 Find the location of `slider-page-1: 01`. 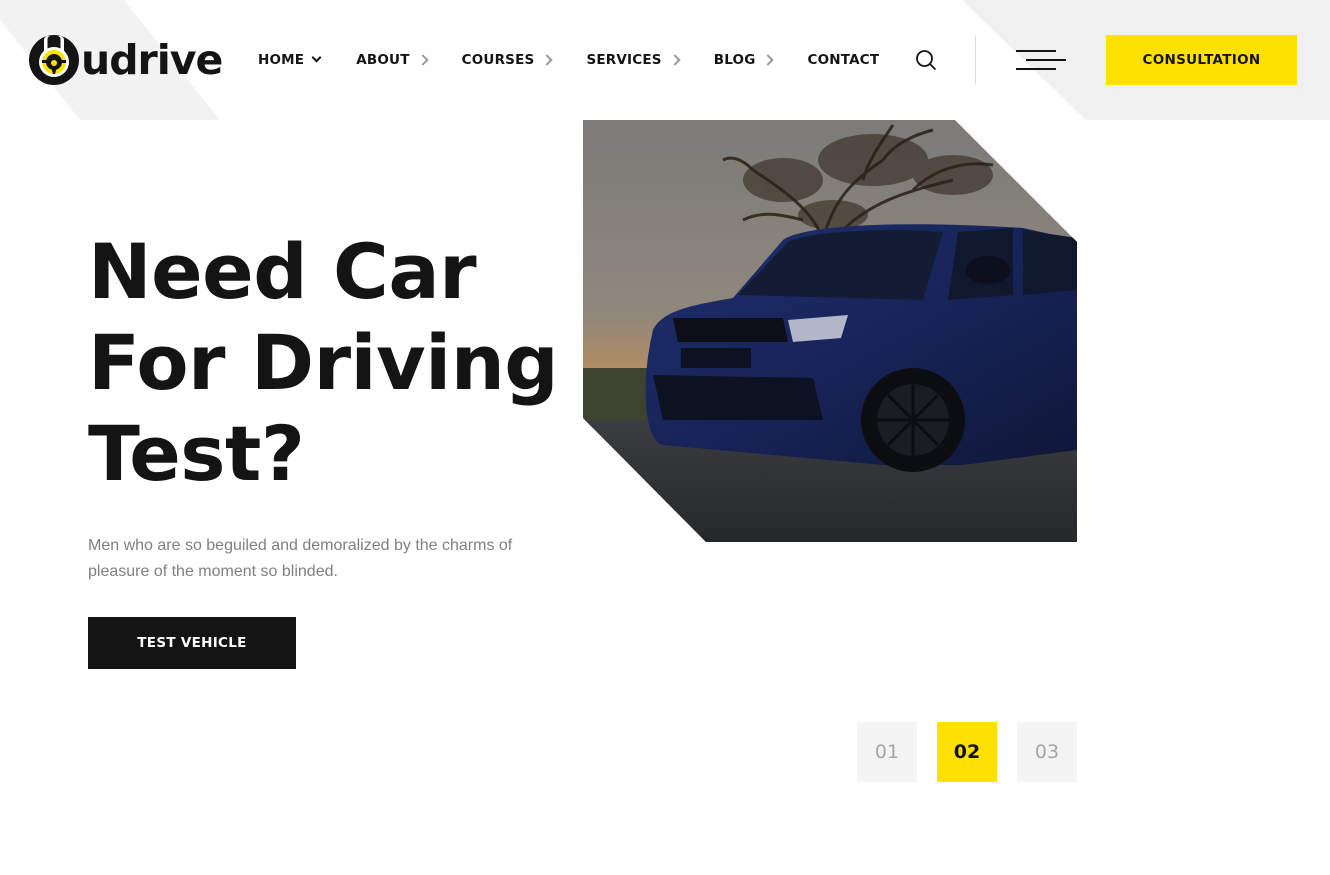

slider-page-1: 01 is located at coordinates (887, 752).